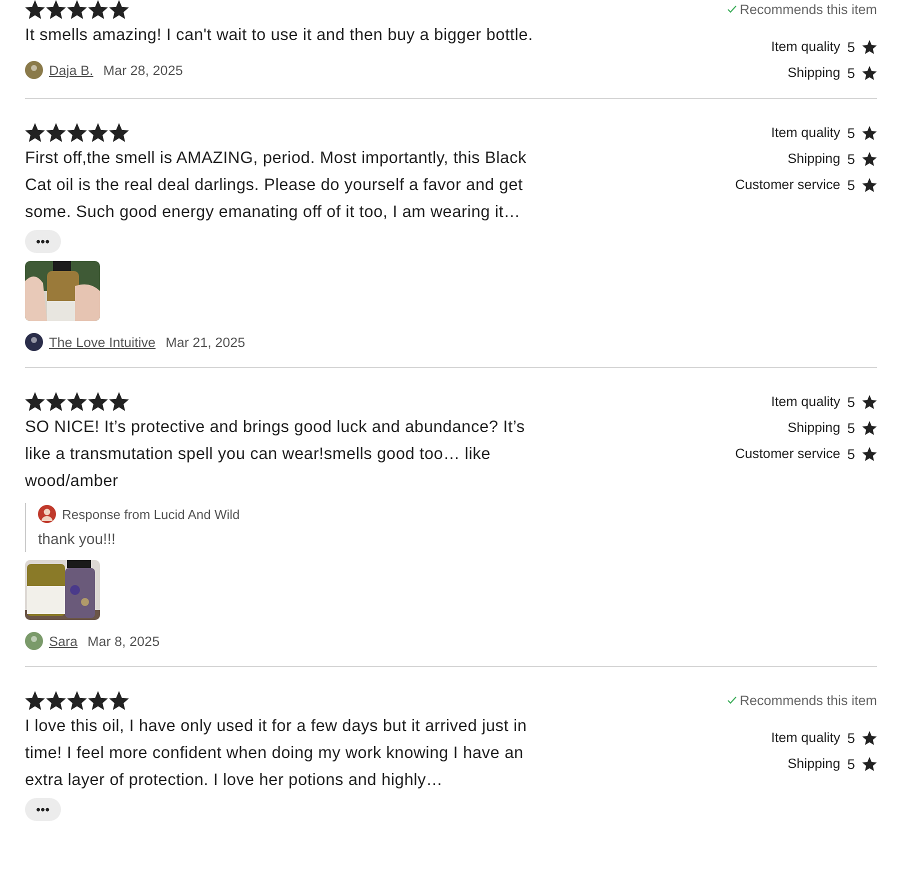 The height and width of the screenshot is (871, 910). Describe the element at coordinates (63, 641) in the screenshot. I see `author-link: Sara` at that location.